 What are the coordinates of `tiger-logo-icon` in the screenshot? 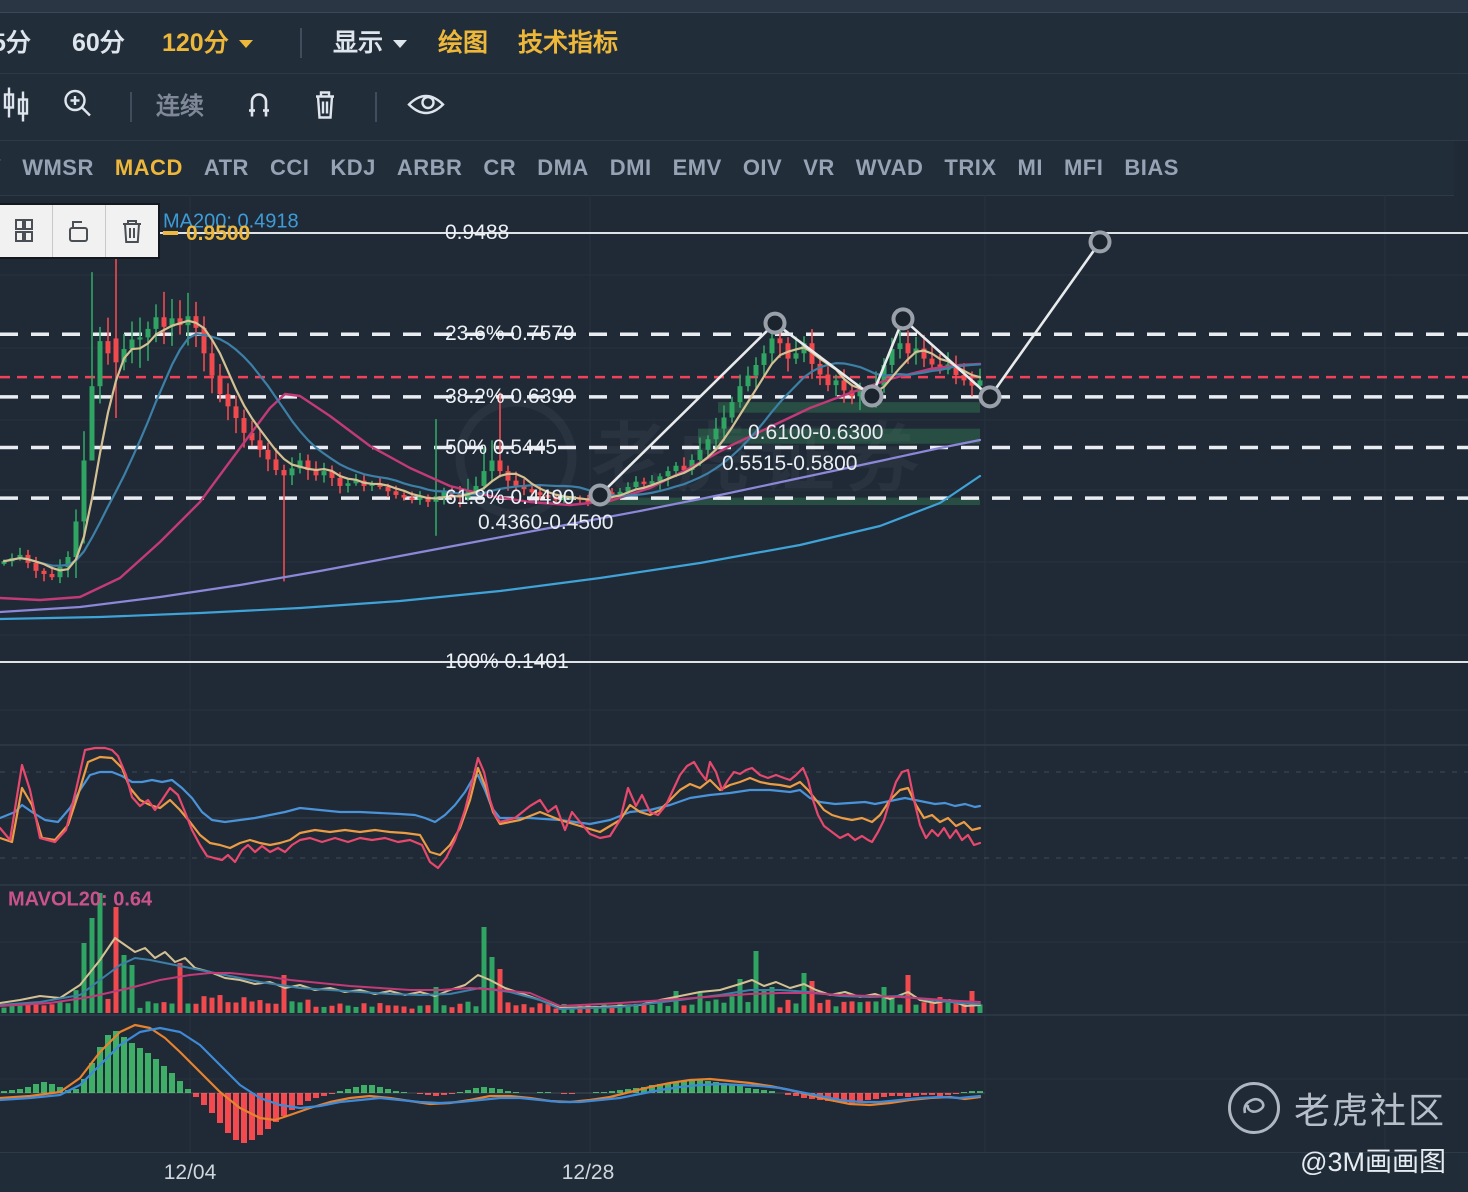 It's located at (1253, 1108).